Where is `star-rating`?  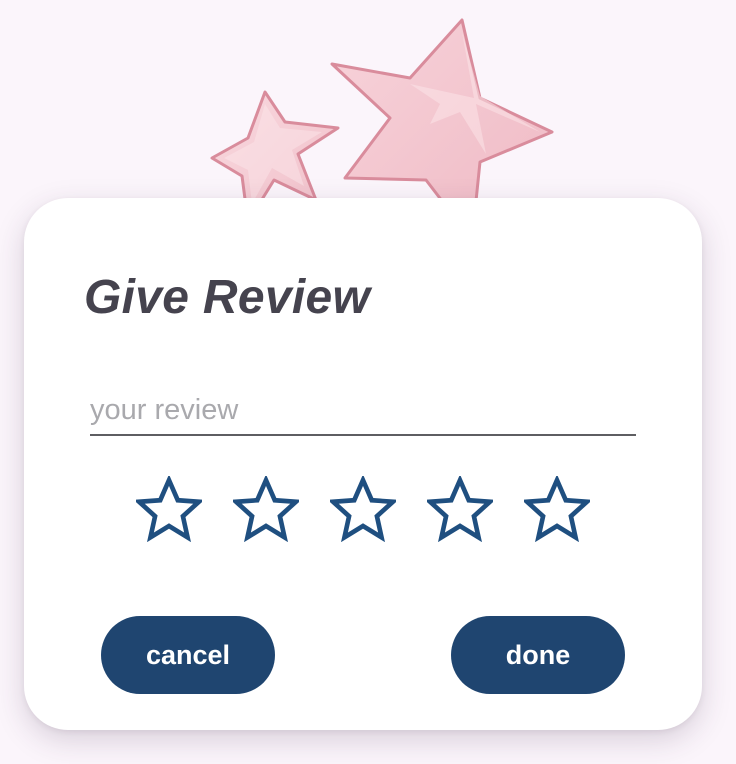
star-rating is located at coordinates (363, 509).